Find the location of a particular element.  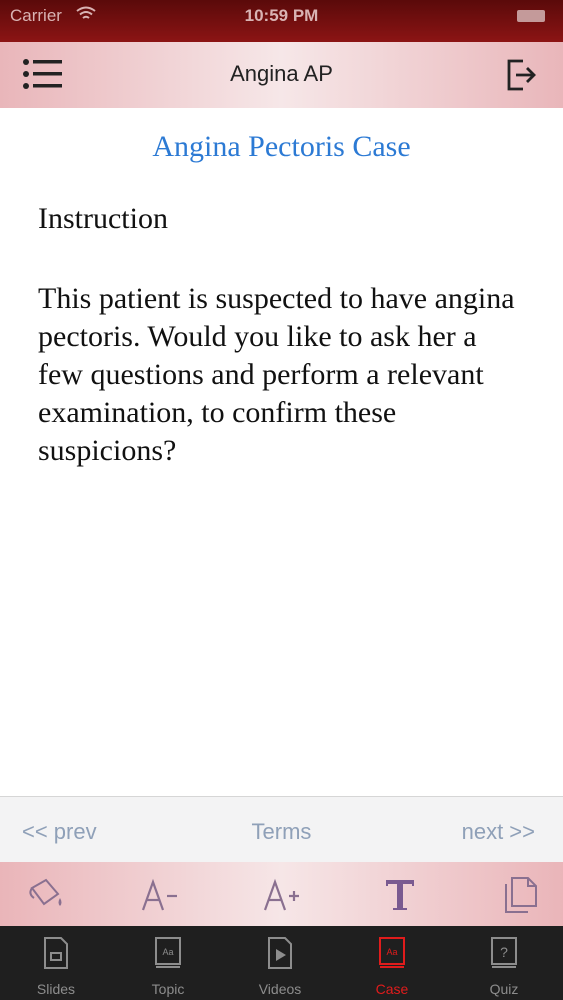

next-link: next >> is located at coordinates (498, 832).